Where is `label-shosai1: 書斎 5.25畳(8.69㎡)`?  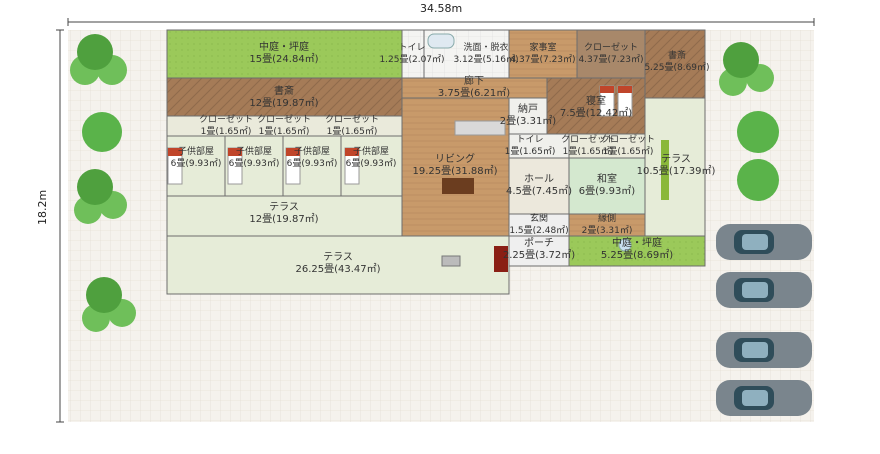 label-shosai1: 書斎 5.25畳(8.69㎡) is located at coordinates (677, 62).